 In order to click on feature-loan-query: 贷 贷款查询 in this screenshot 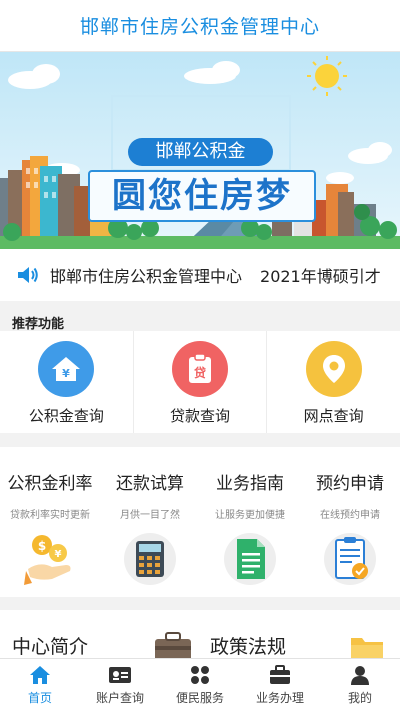, I will do `click(201, 382)`.